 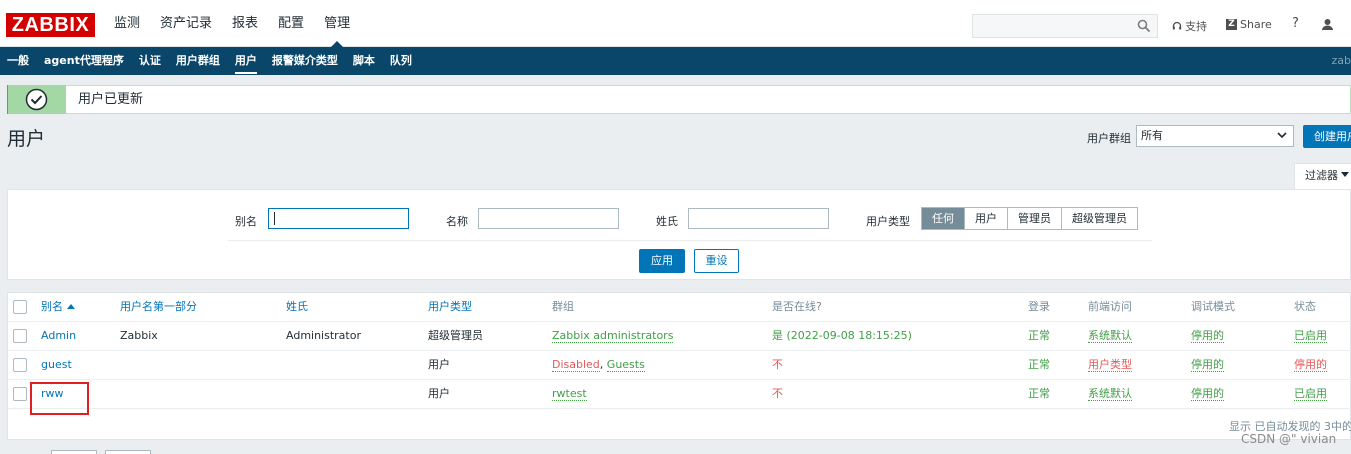 What do you see at coordinates (337, 24) in the screenshot?
I see `main-menu-administration: 管理` at bounding box center [337, 24].